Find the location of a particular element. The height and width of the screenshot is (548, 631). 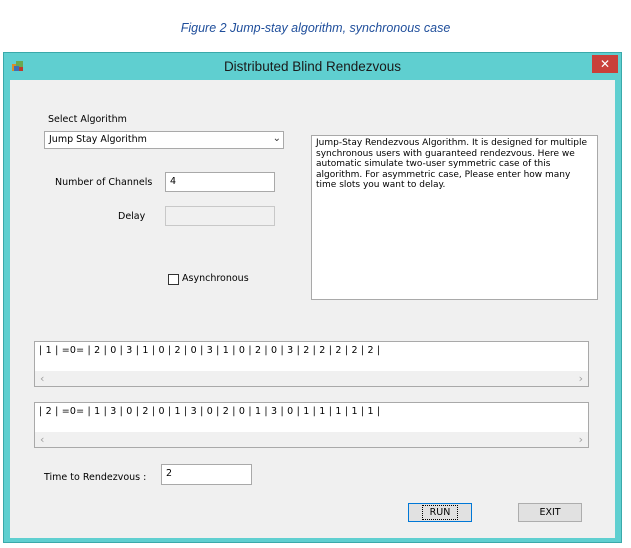

time-to-rendezvous-label: Time to Rendezvous : is located at coordinates (95, 477).